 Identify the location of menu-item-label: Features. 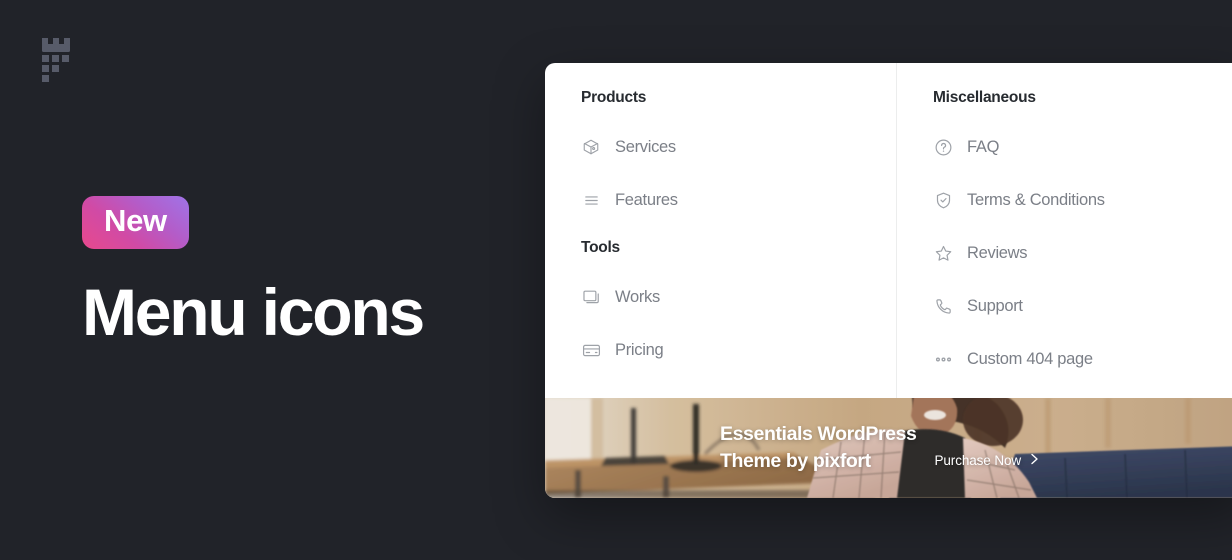
(646, 199).